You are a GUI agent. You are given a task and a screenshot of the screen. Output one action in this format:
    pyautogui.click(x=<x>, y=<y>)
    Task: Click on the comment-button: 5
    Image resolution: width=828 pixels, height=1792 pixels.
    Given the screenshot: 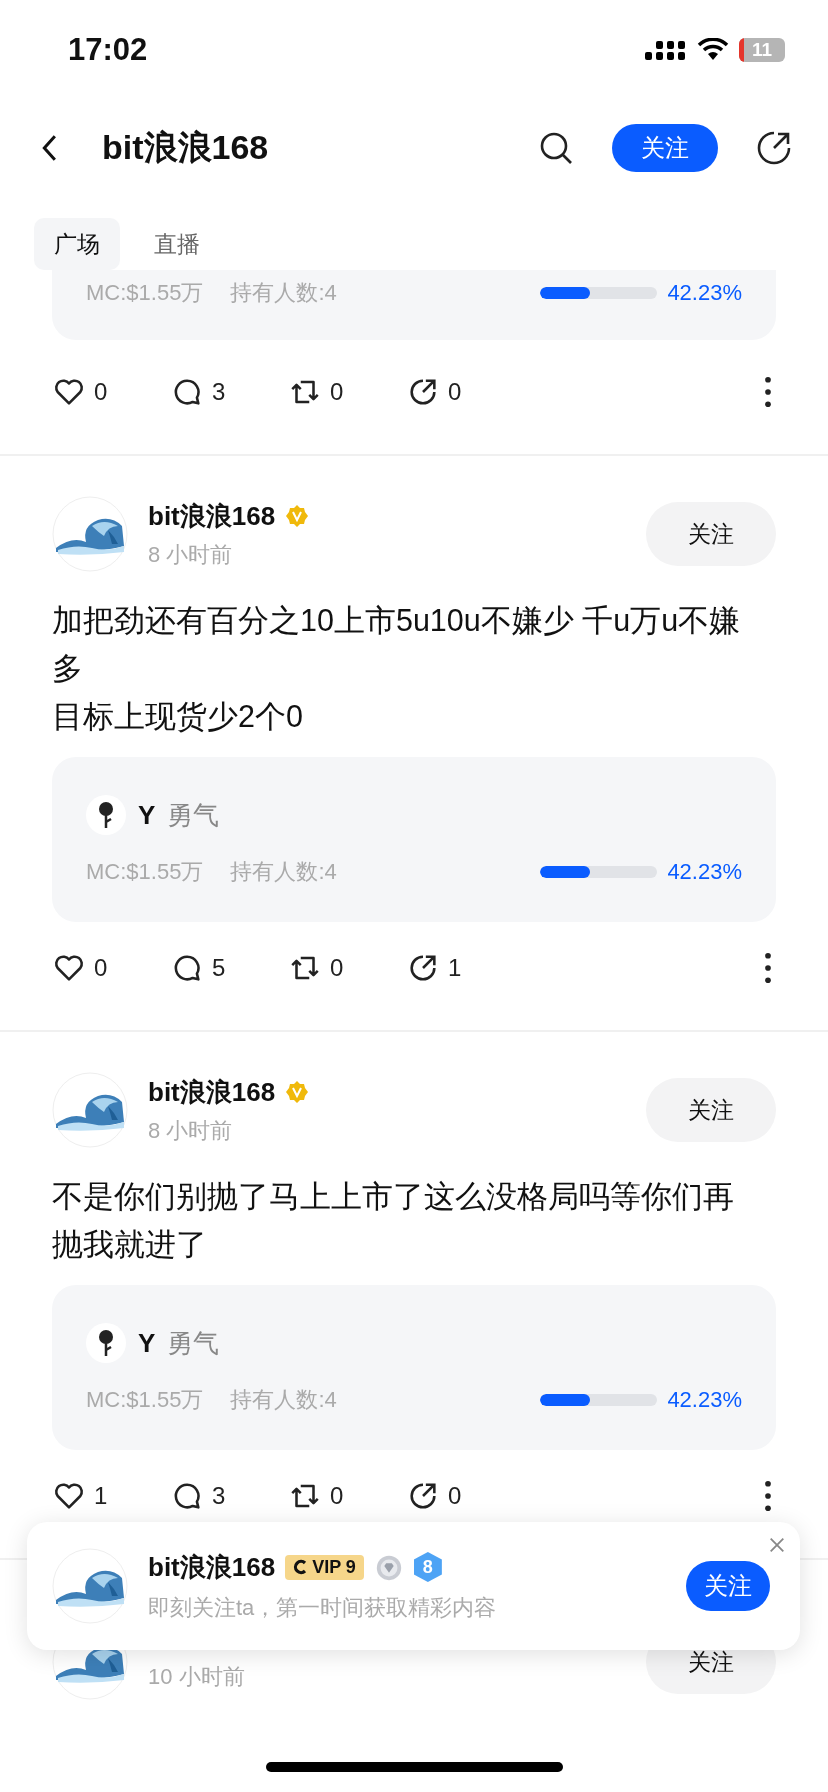 What is the action you would take?
    pyautogui.click(x=229, y=968)
    